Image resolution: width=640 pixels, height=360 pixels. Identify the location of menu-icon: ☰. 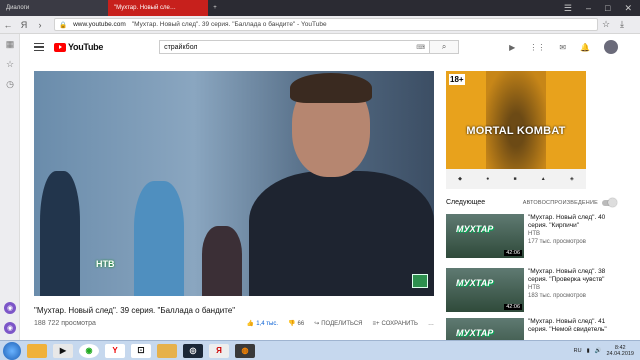
(568, 8).